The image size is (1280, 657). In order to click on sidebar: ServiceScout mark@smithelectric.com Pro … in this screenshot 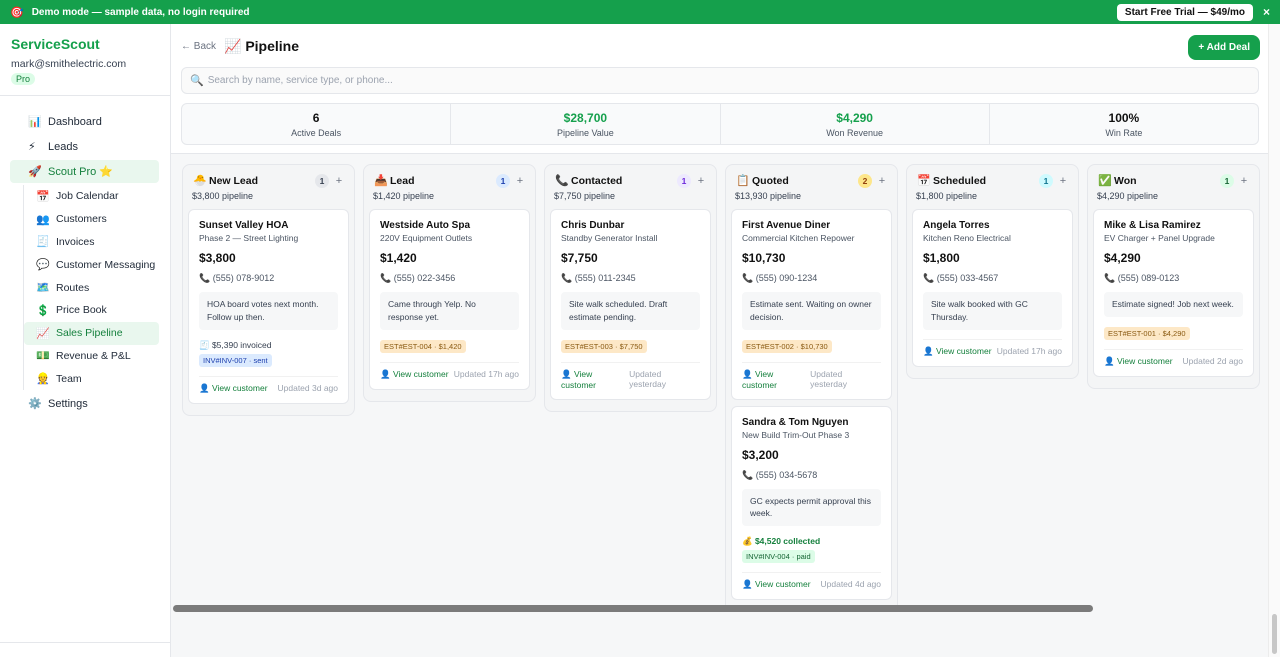, I will do `click(85, 340)`.